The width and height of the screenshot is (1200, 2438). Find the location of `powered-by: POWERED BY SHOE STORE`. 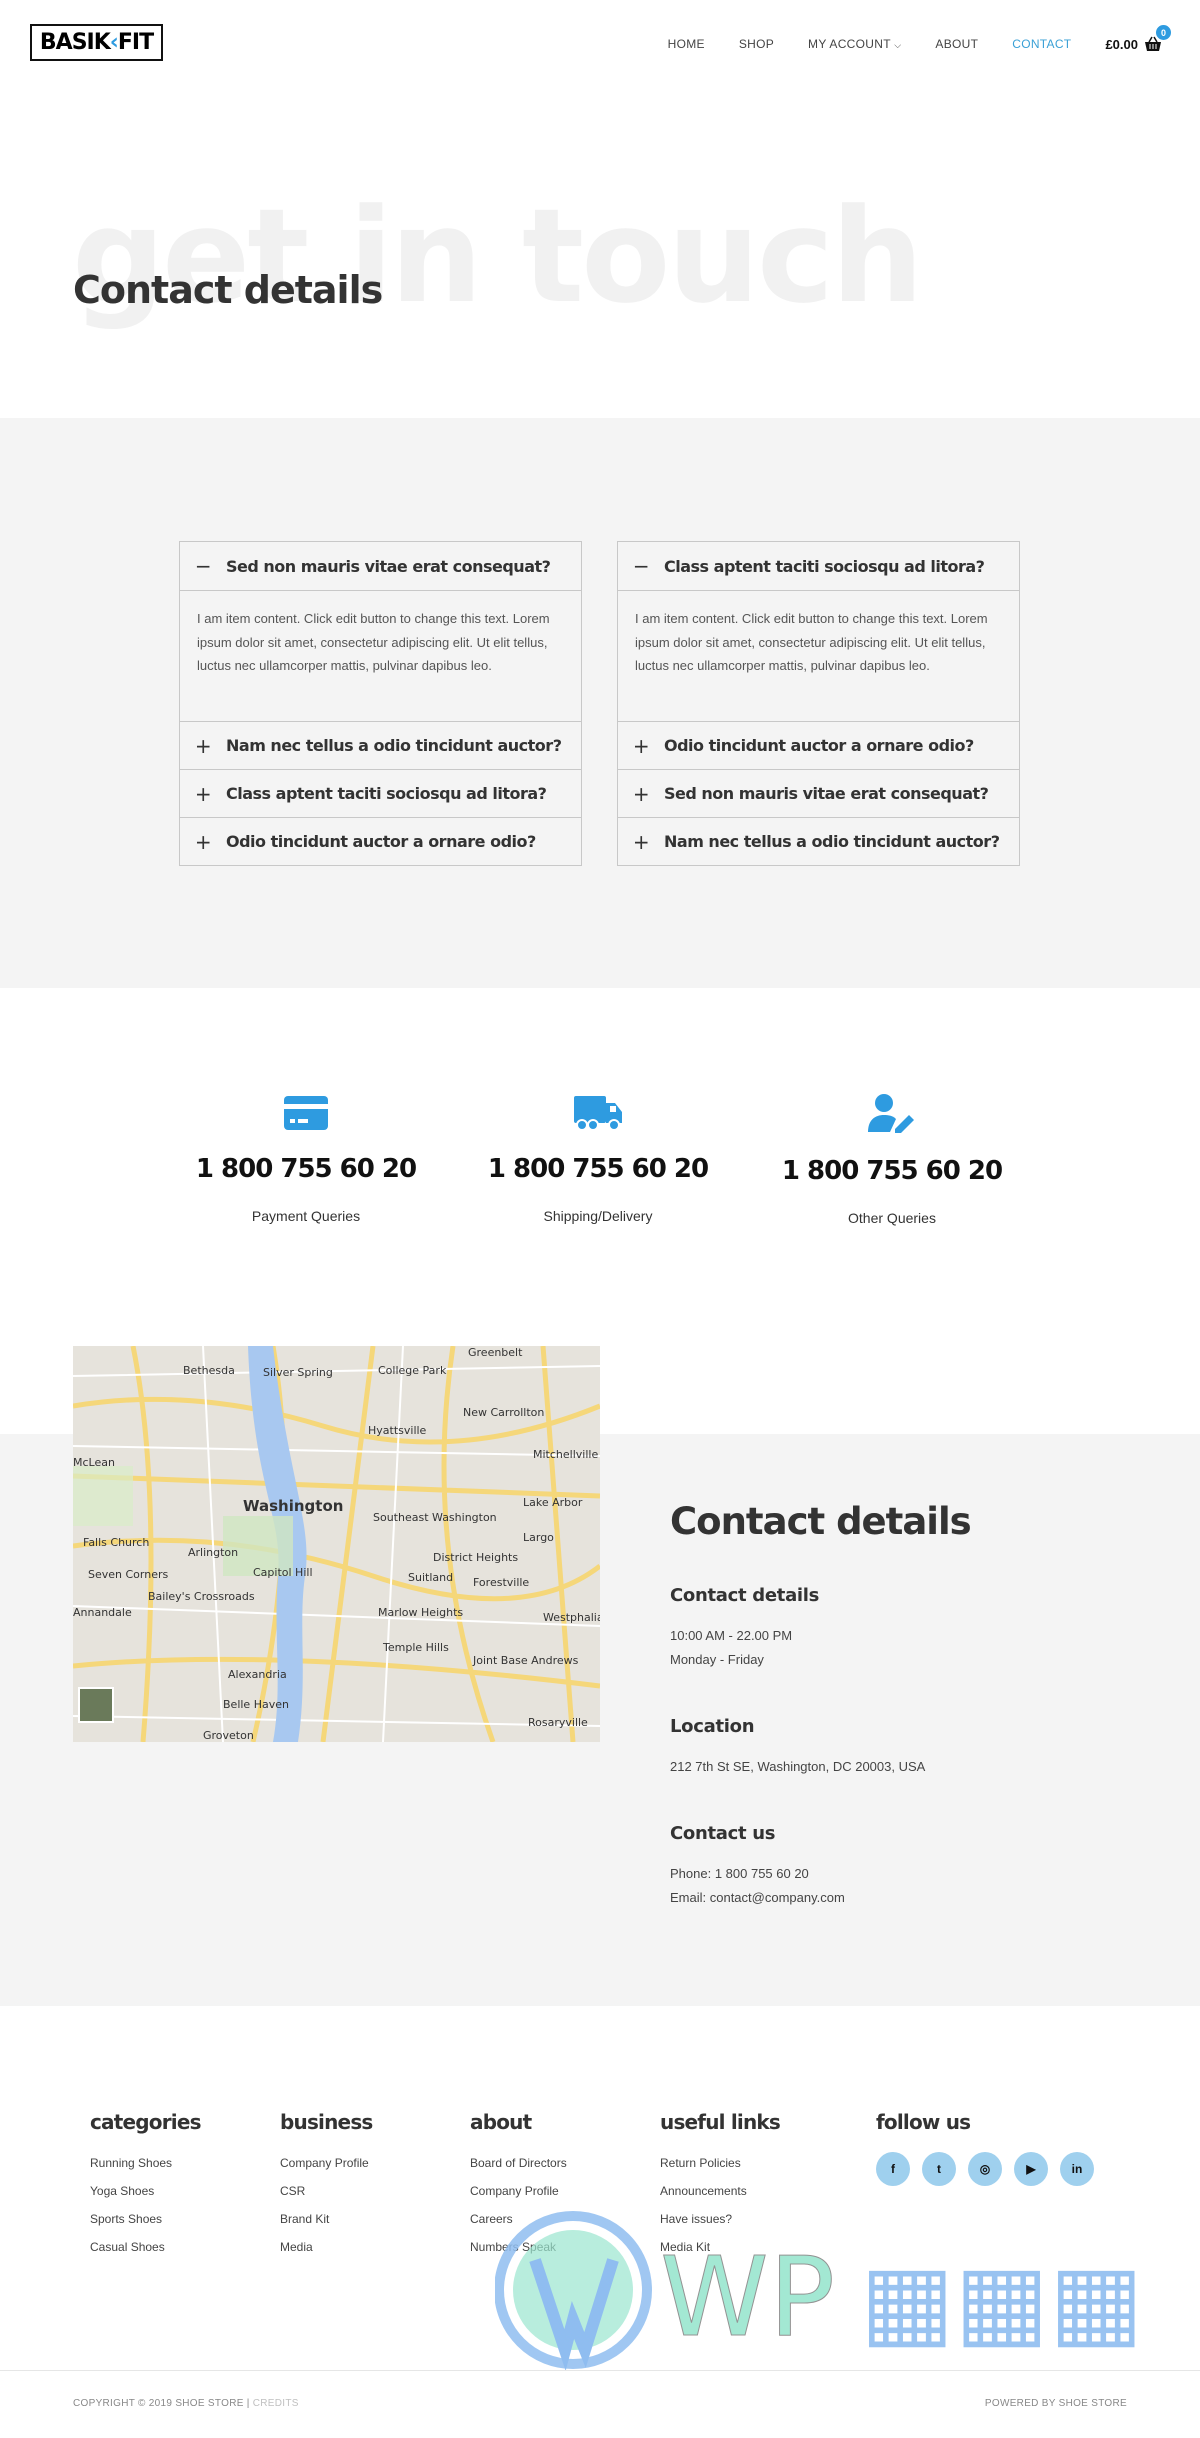

powered-by: POWERED BY SHOE STORE is located at coordinates (1055, 2403).